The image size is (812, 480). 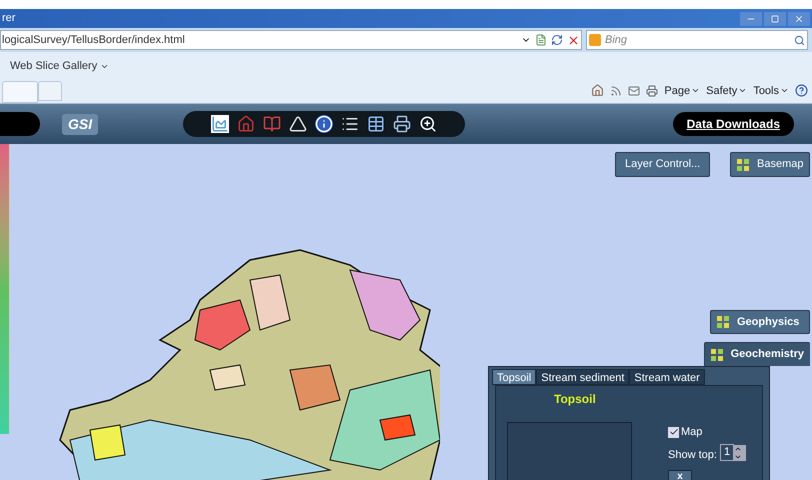 I want to click on stop-icon, so click(x=573, y=40).